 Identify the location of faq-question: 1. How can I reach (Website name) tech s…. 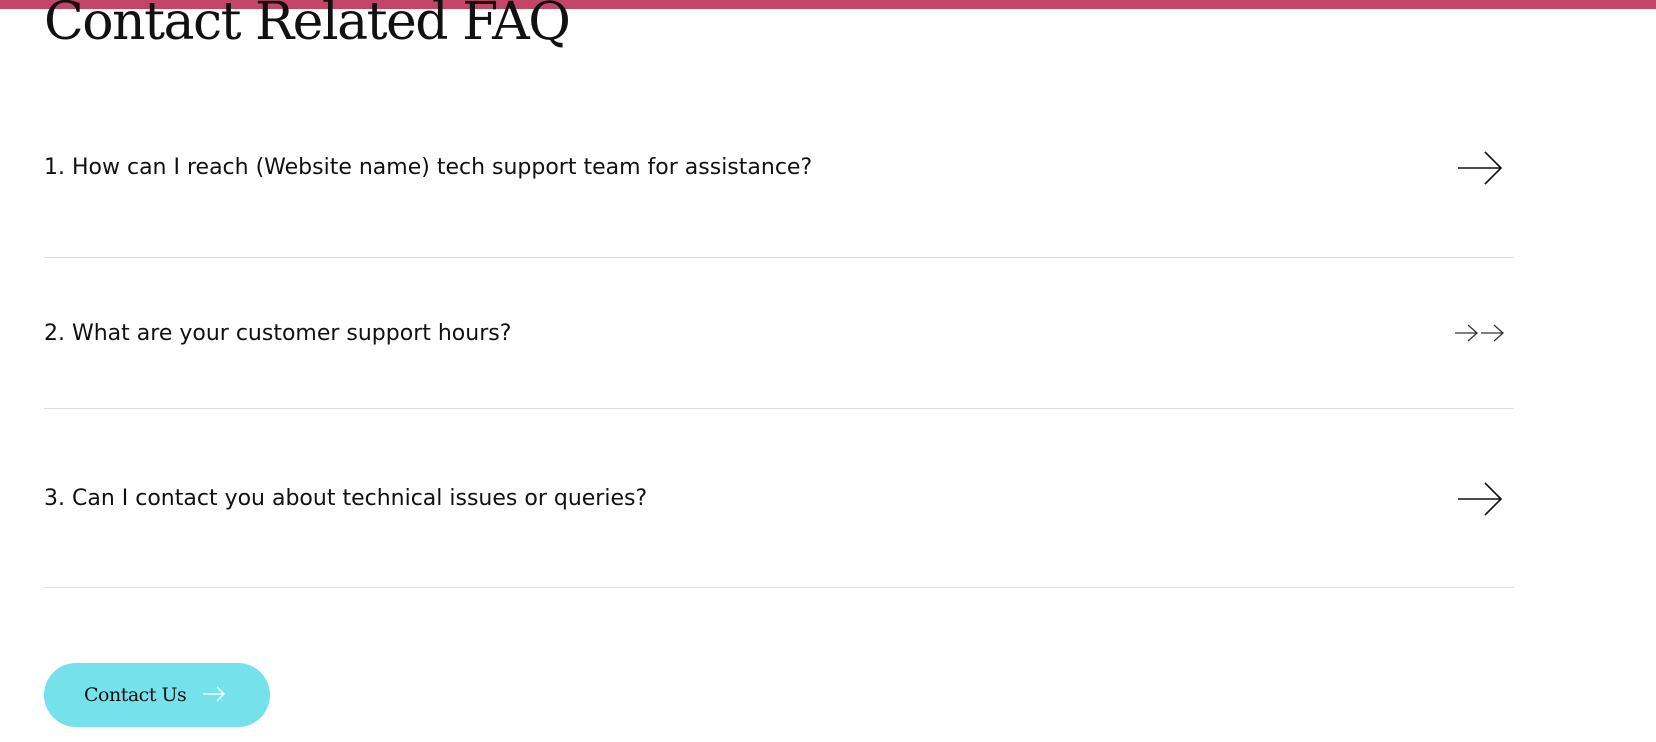
(428, 167).